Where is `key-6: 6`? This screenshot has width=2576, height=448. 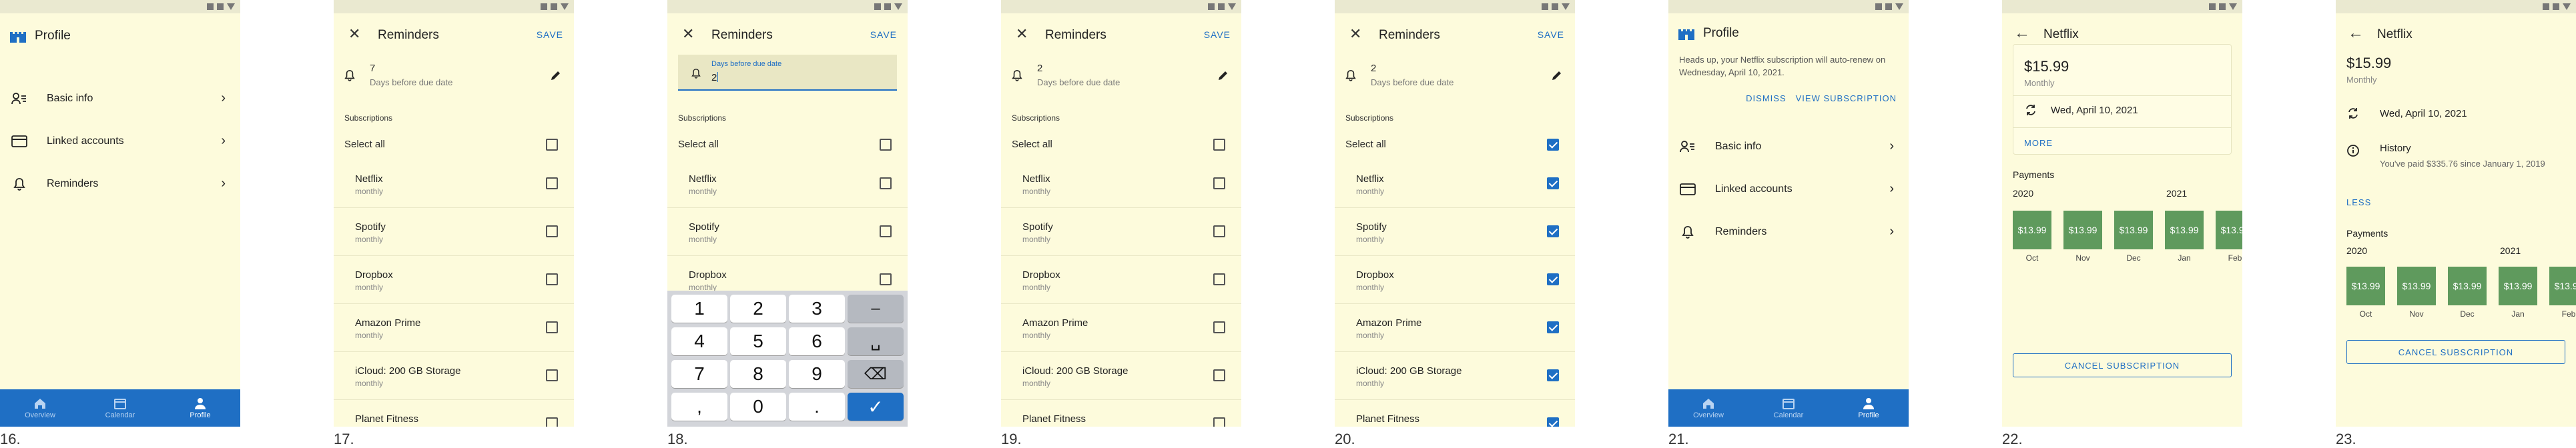
key-6: 6 is located at coordinates (817, 341).